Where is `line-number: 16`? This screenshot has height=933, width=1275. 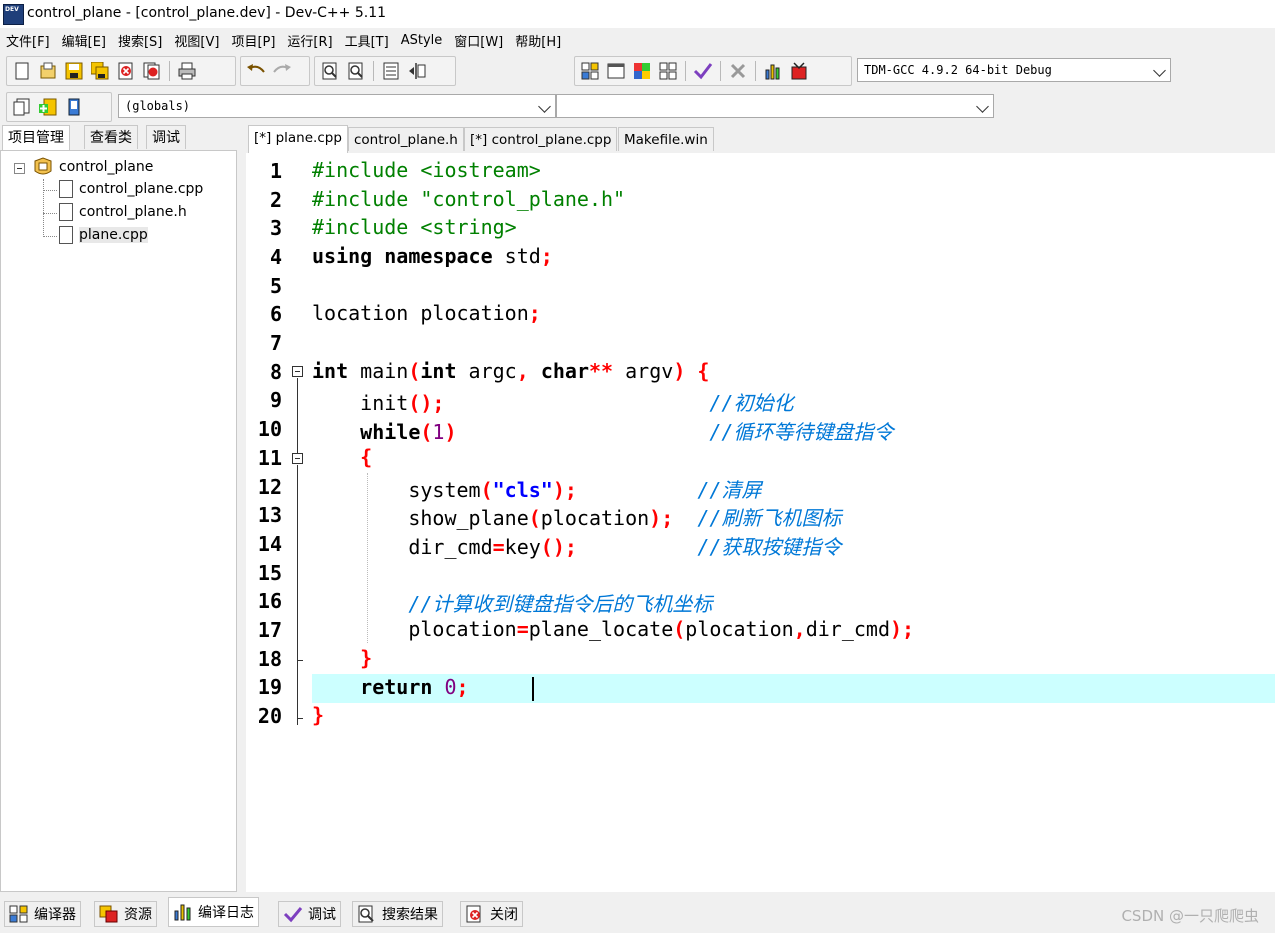
line-number: 16 is located at coordinates (269, 601).